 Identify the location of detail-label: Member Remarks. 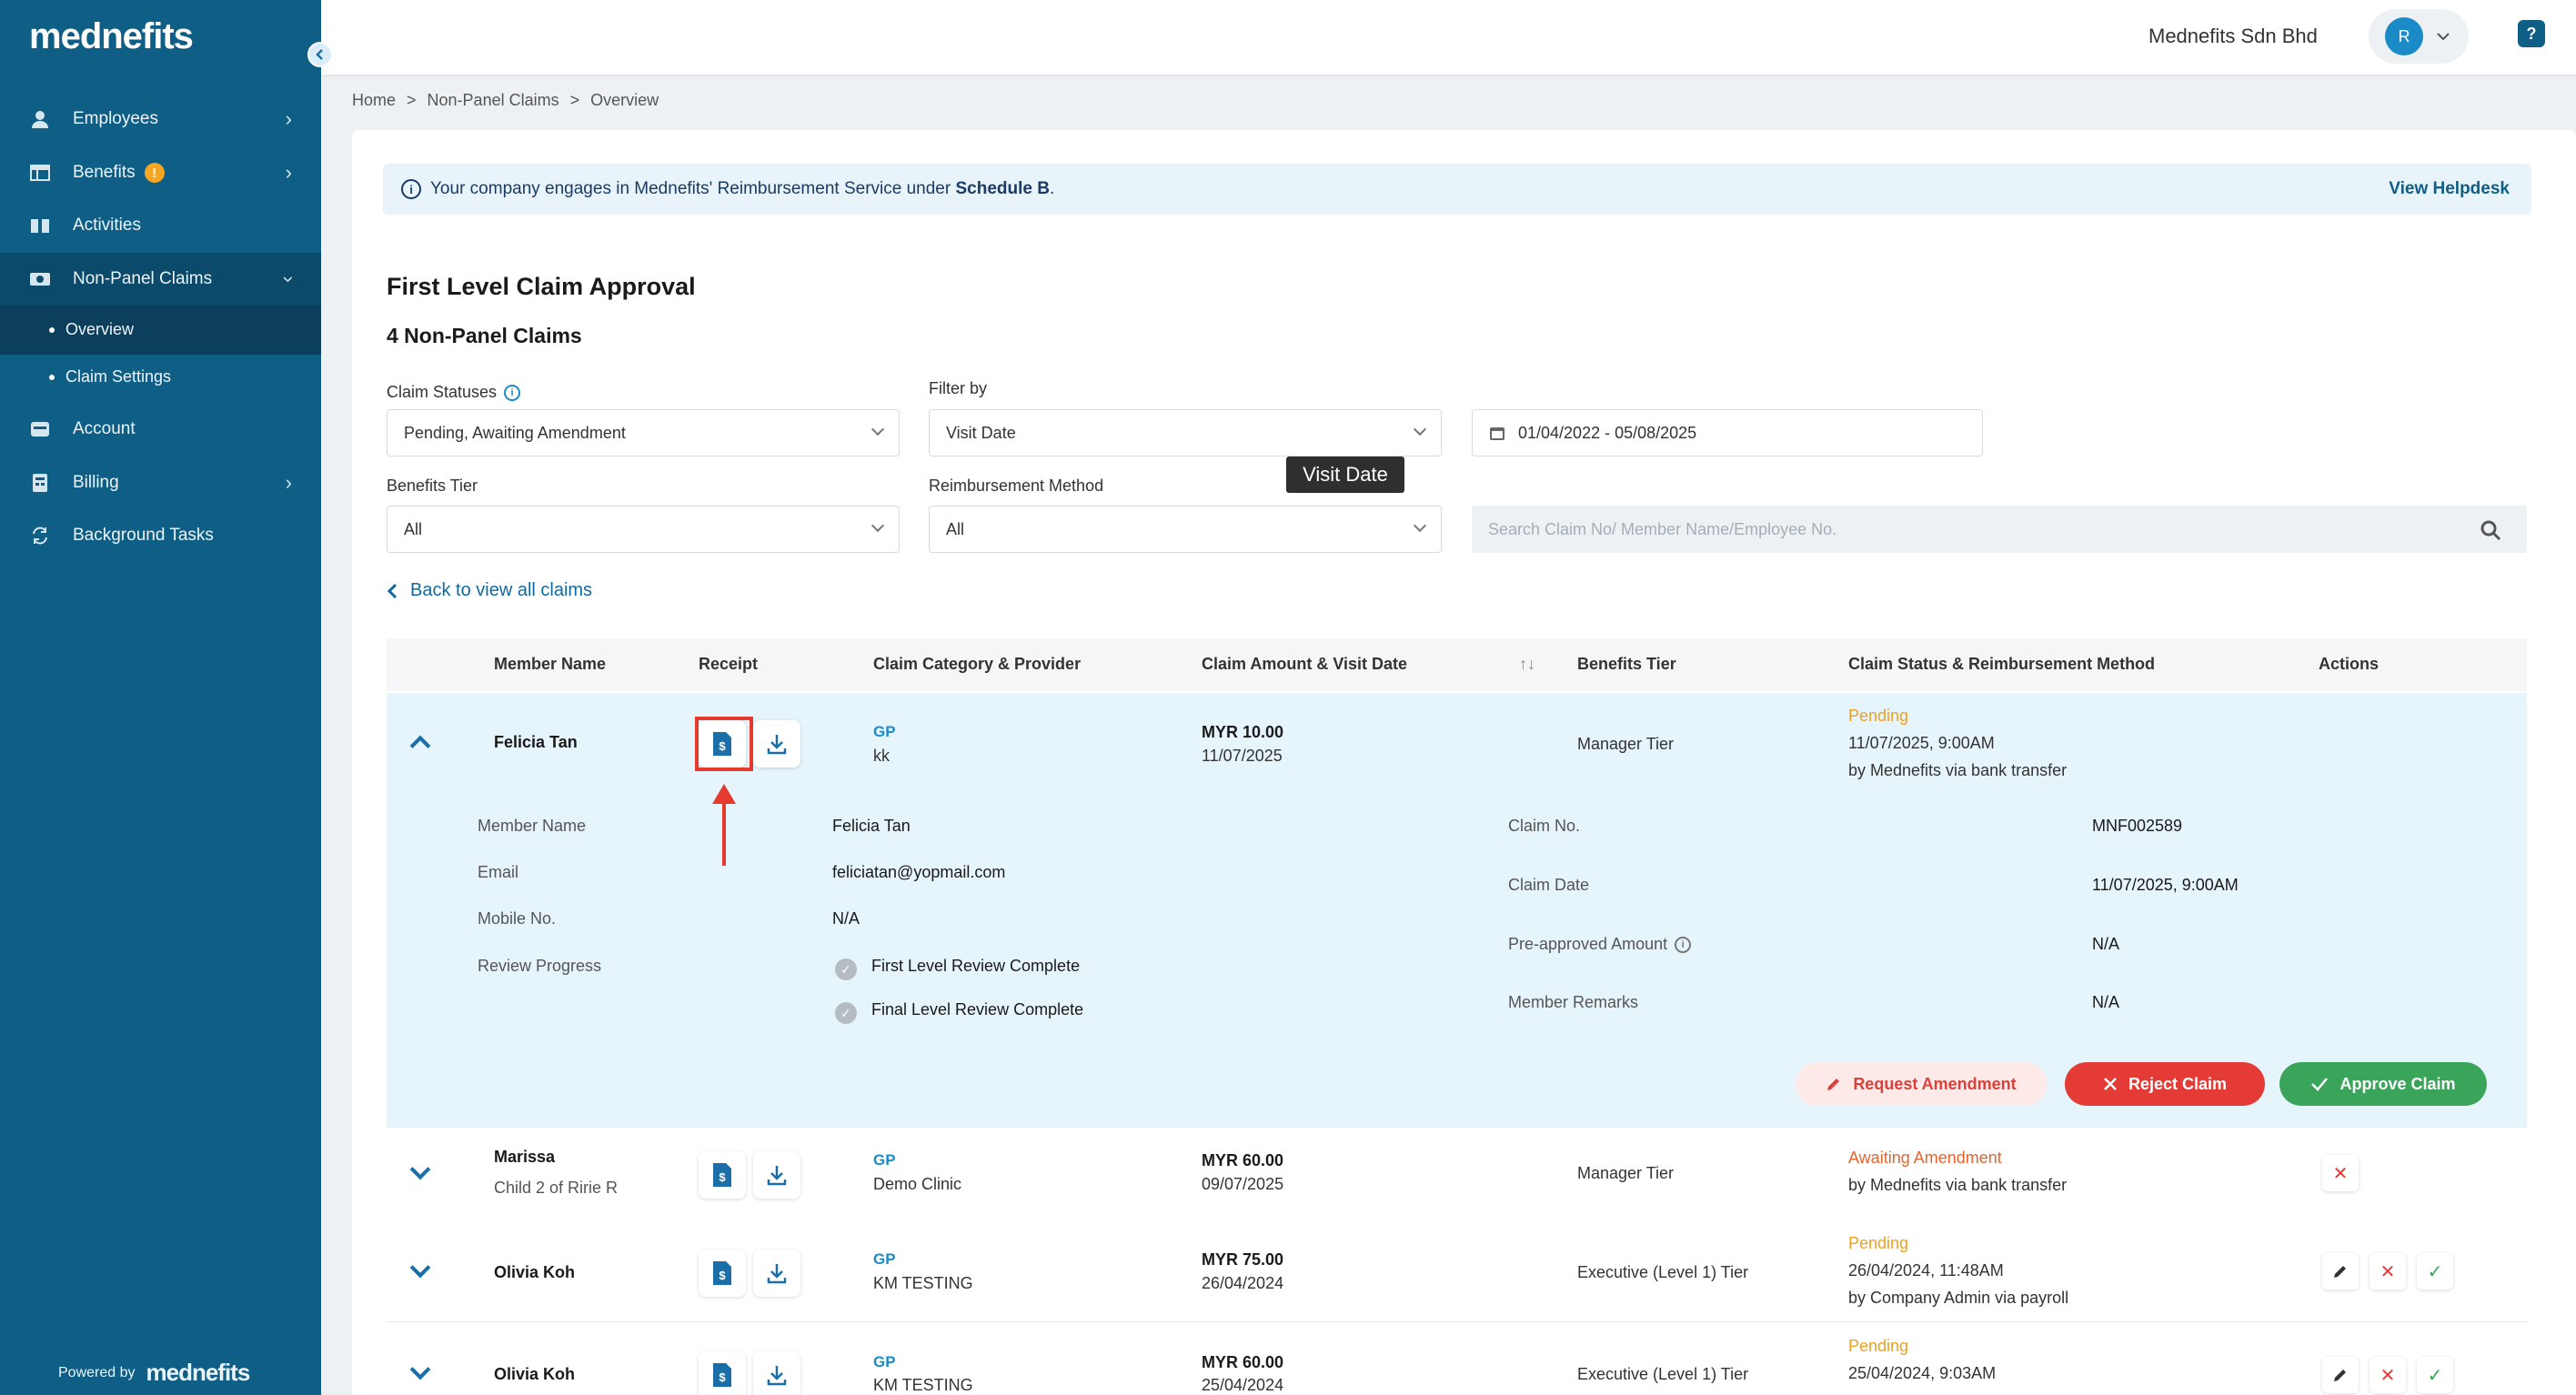
(1573, 1002).